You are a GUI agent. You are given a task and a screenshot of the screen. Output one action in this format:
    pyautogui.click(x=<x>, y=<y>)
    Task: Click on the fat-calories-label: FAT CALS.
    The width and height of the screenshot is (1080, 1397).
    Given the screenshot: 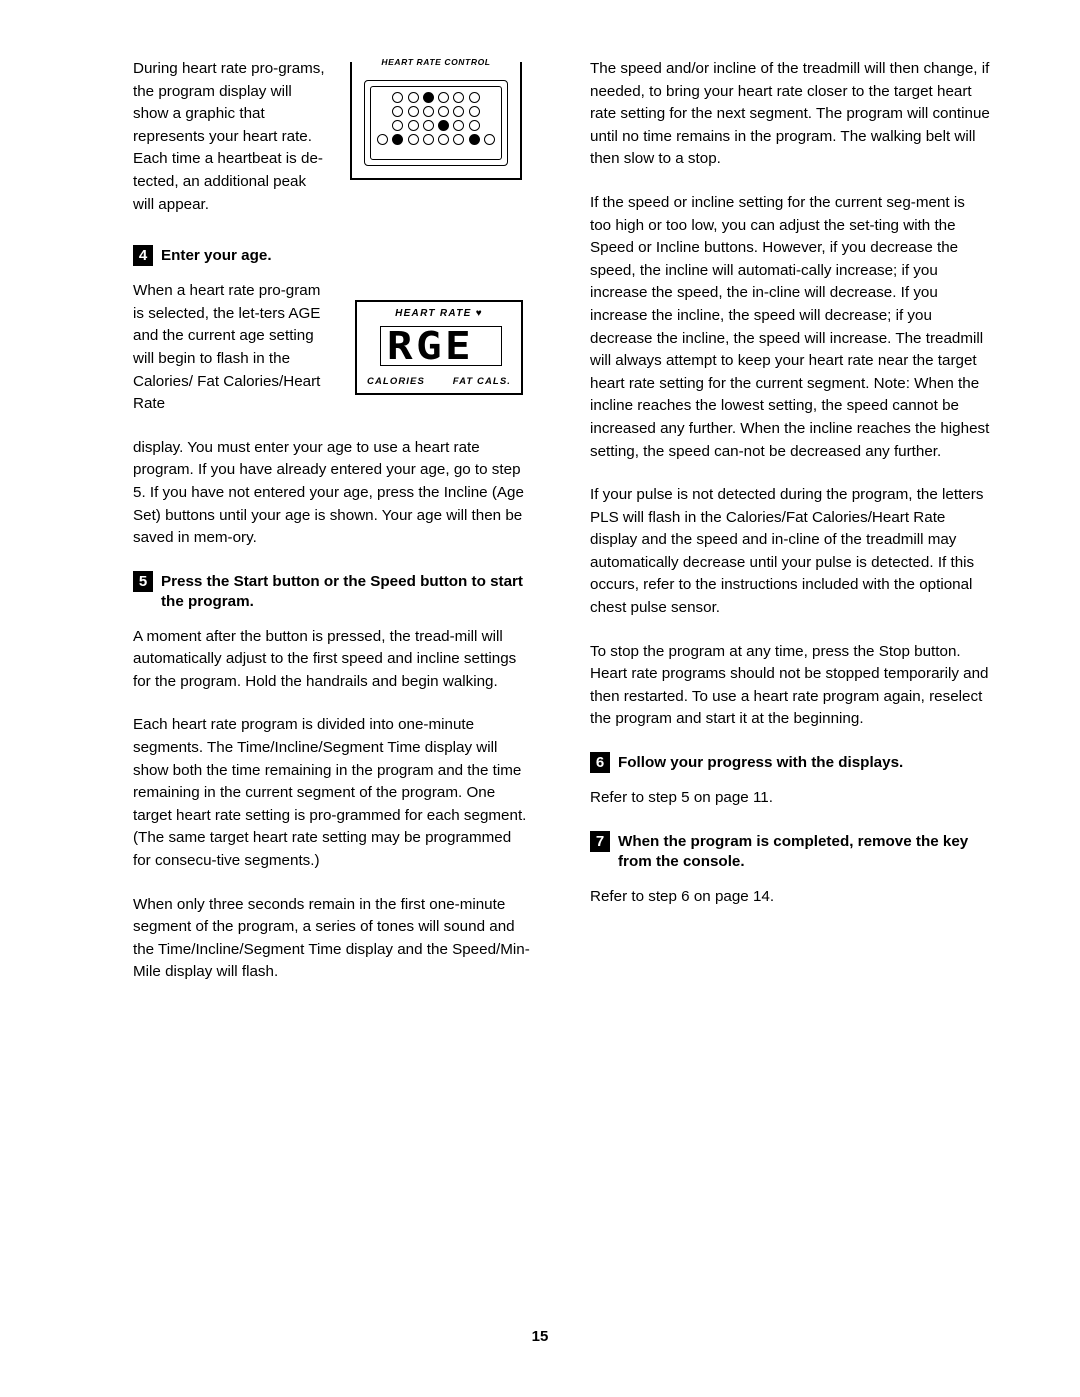 What is the action you would take?
    pyautogui.click(x=481, y=381)
    